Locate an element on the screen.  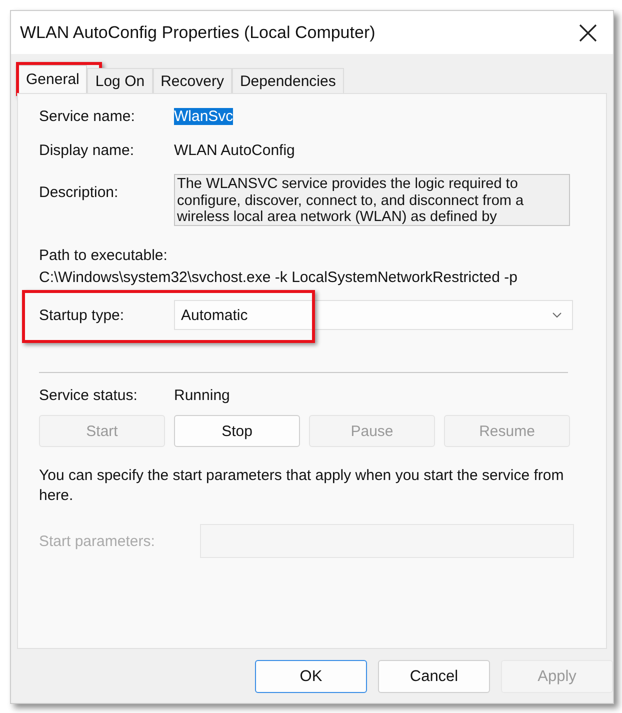
field-label: Service name: is located at coordinates (87, 116).